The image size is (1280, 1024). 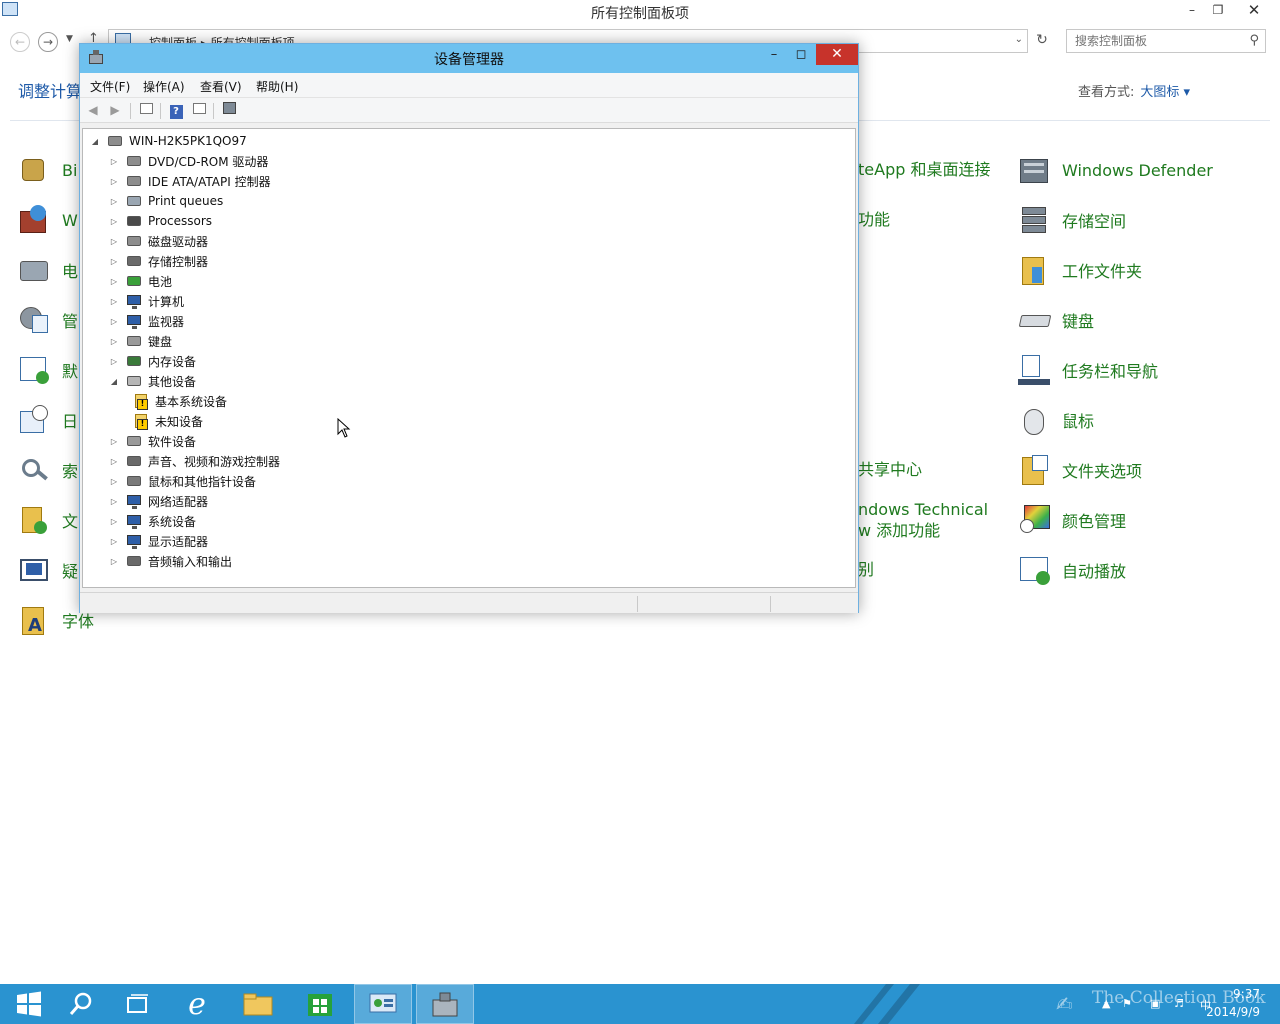 I want to click on start-button, so click(x=29, y=1004).